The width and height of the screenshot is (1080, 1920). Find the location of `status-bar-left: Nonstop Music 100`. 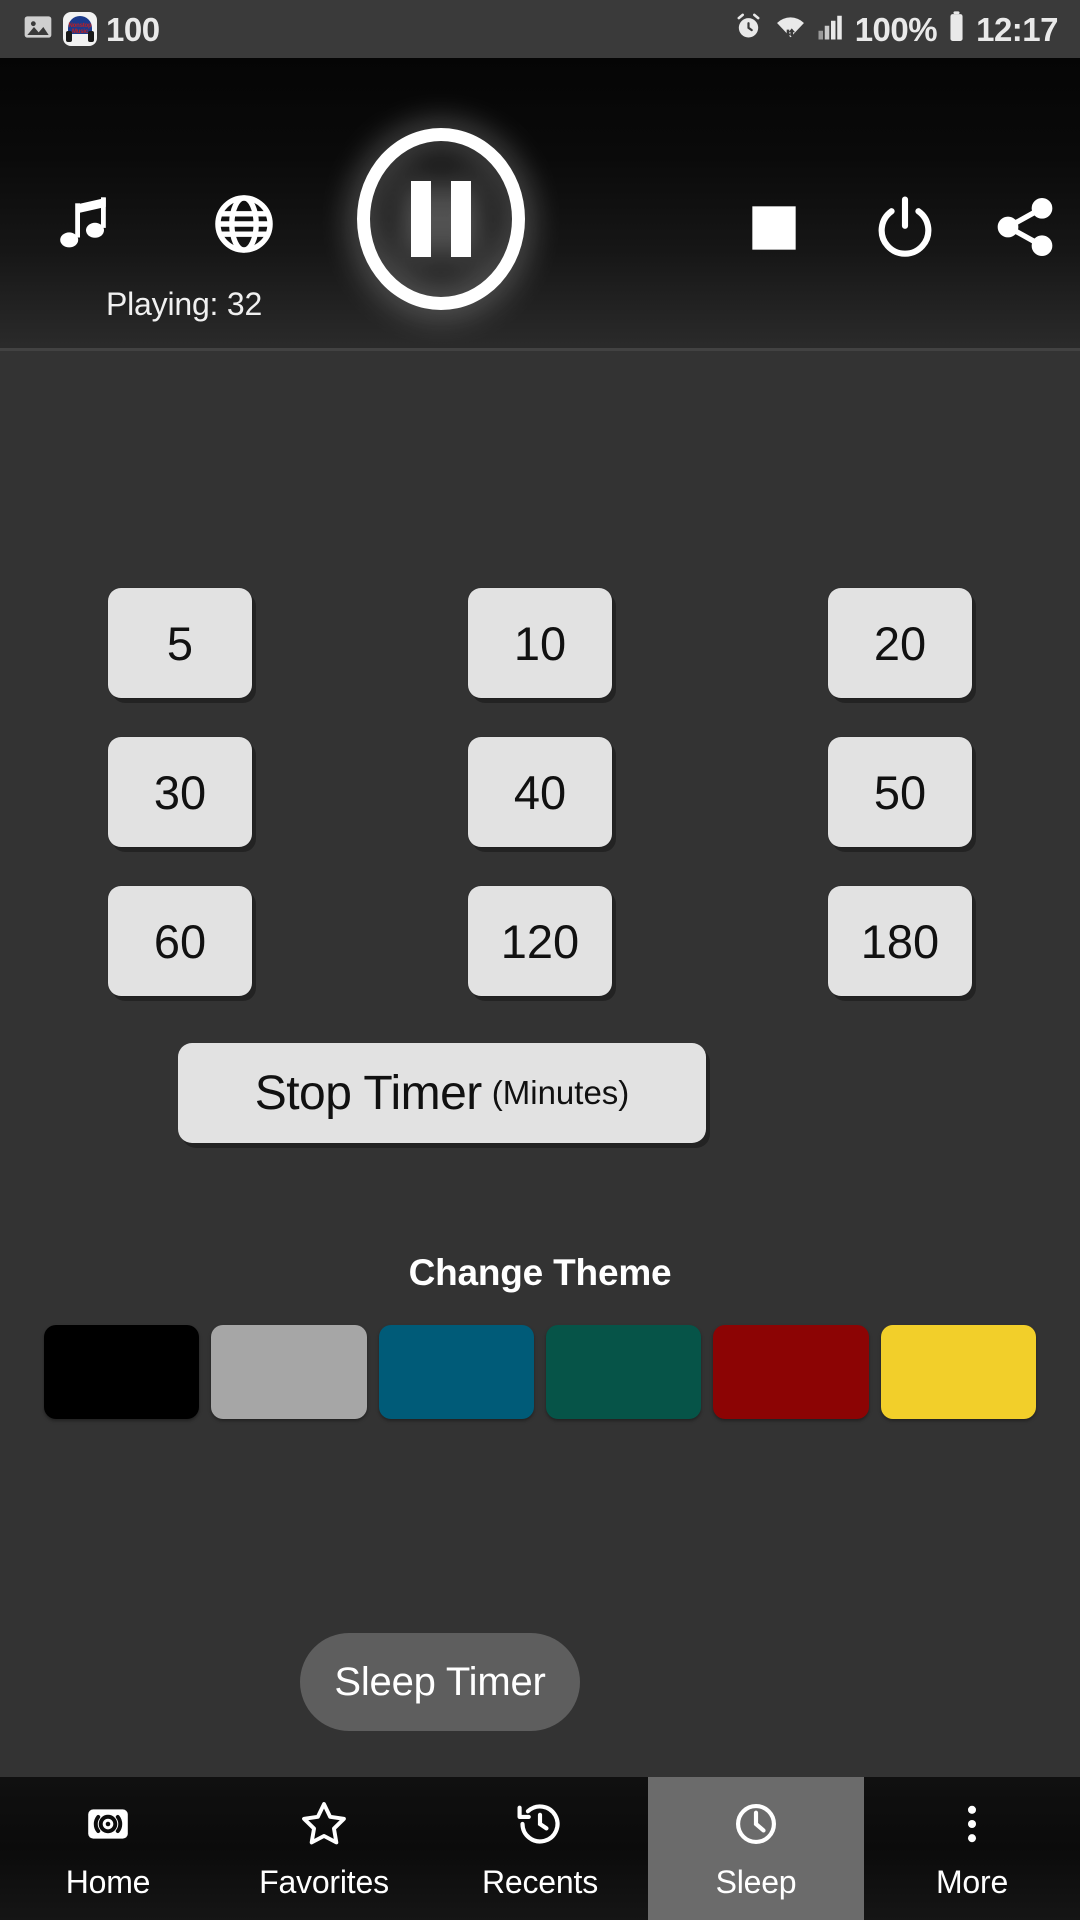

status-bar-left: Nonstop Music 100 is located at coordinates (91, 29).